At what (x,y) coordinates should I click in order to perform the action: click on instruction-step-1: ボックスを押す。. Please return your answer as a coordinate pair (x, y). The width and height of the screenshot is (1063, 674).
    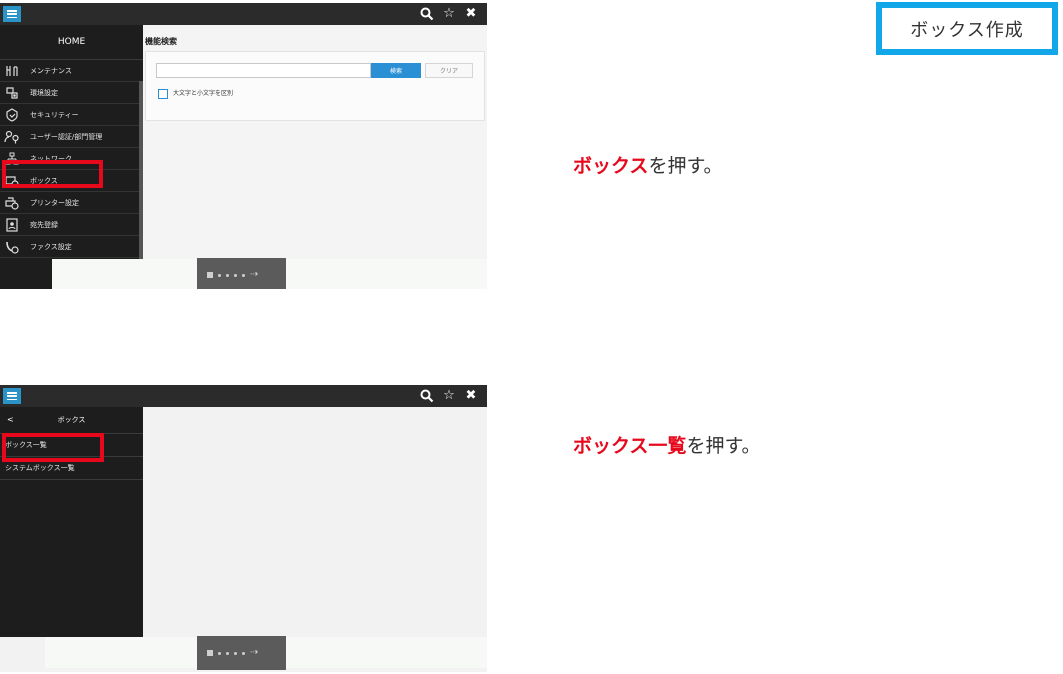
    Looking at the image, I should click on (648, 164).